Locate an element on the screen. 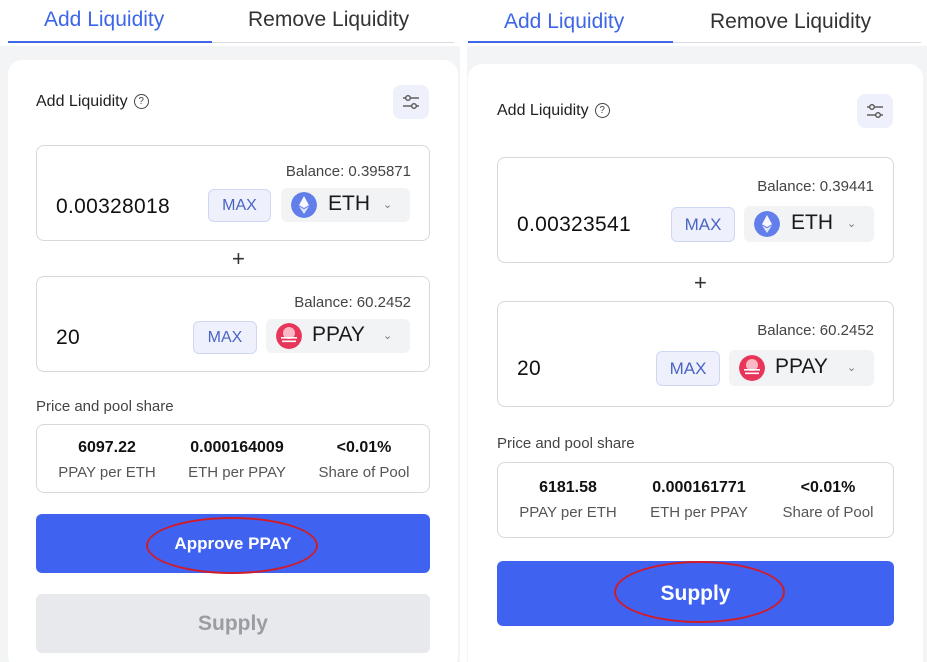 The width and height of the screenshot is (927, 662). token-a-amount-input: 0.00328018 is located at coordinates (113, 207).